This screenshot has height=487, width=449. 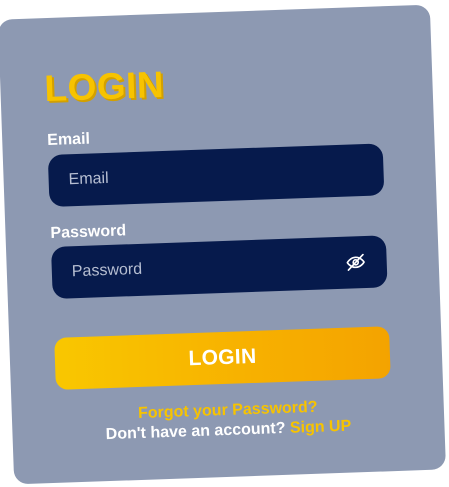 I want to click on email-label: Email, so click(x=68, y=140).